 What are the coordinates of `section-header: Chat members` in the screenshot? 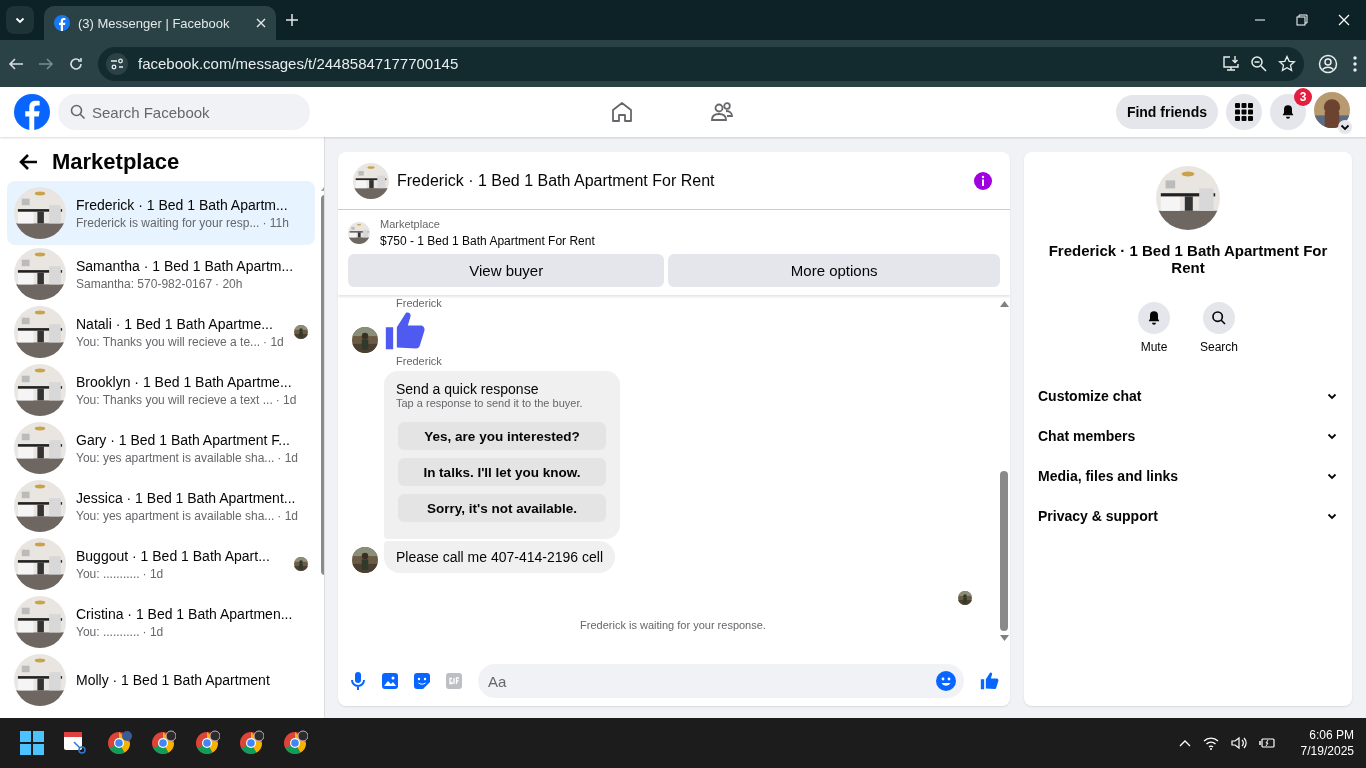 It's located at (1188, 436).